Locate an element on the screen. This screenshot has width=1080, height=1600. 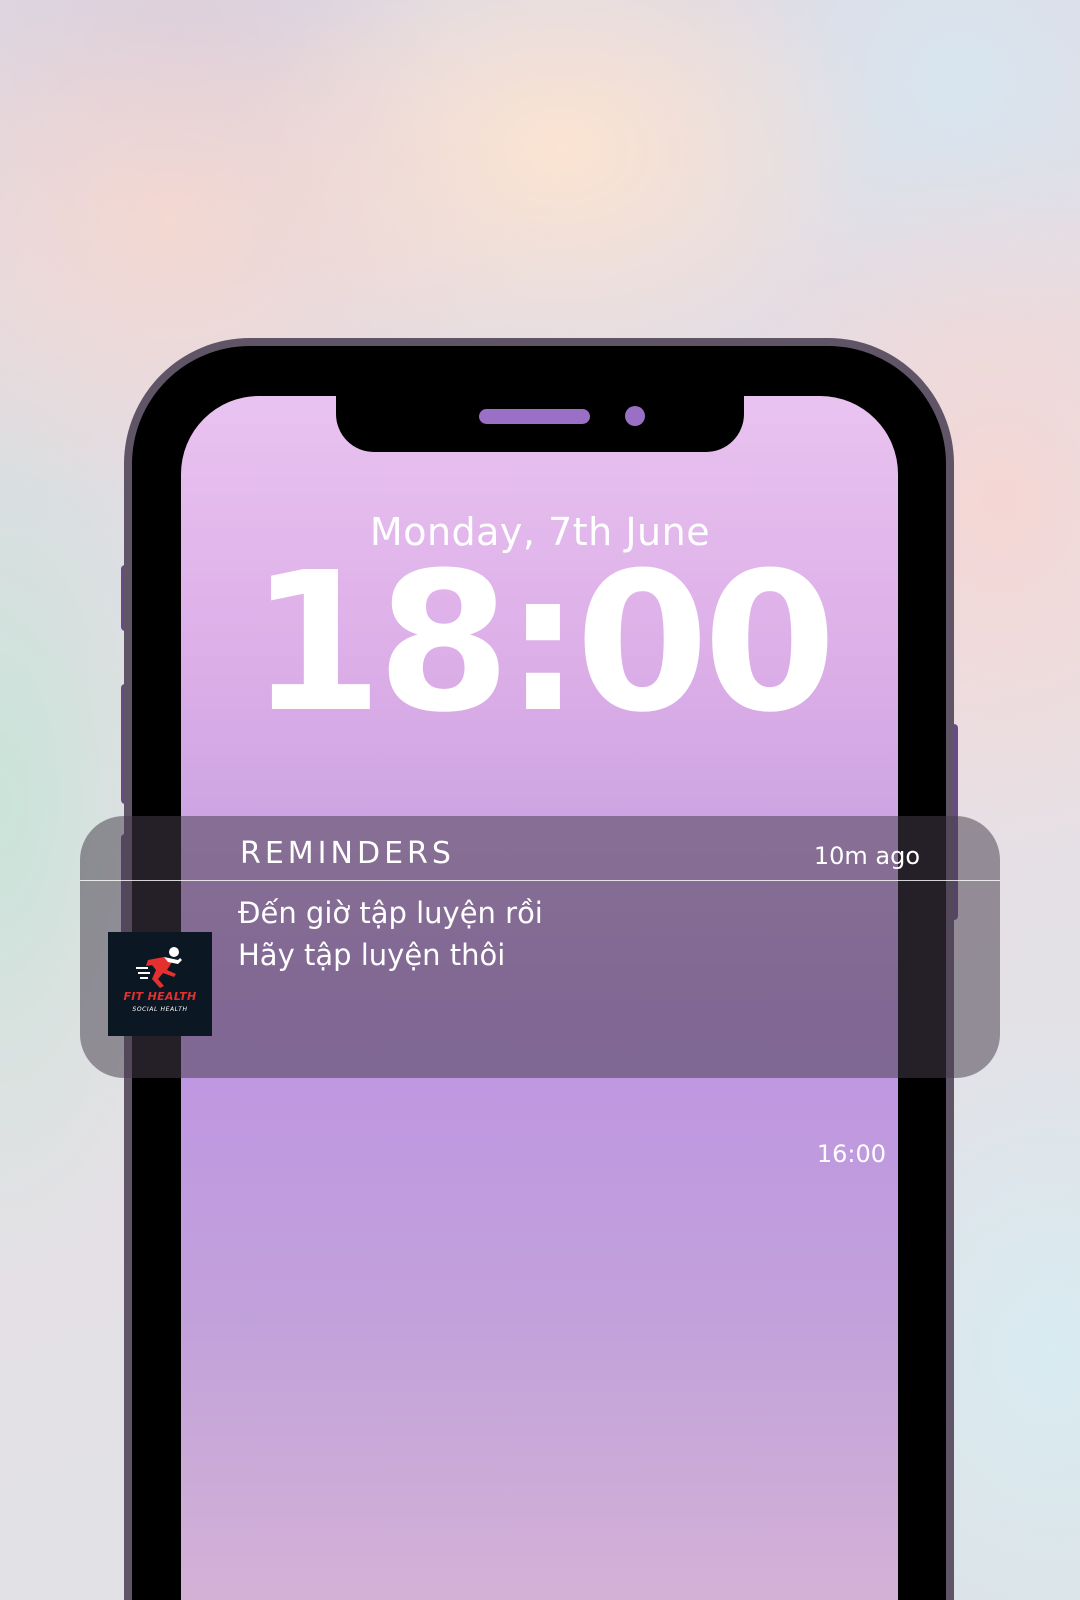
notification-time: 10m ago is located at coordinates (866, 856).